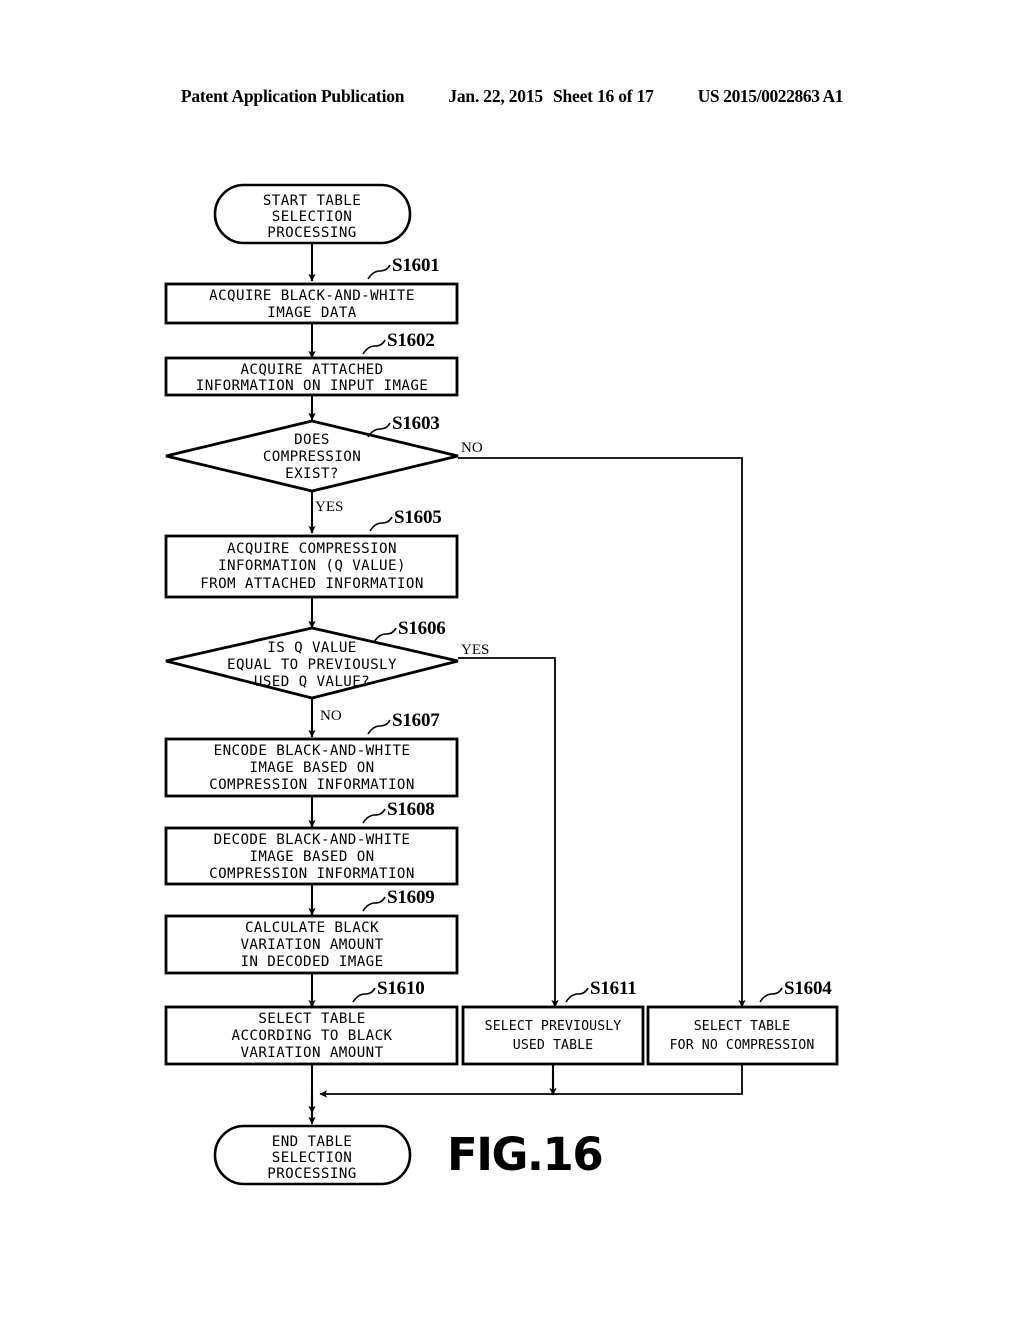  I want to click on leader-s1609, so click(374, 904).